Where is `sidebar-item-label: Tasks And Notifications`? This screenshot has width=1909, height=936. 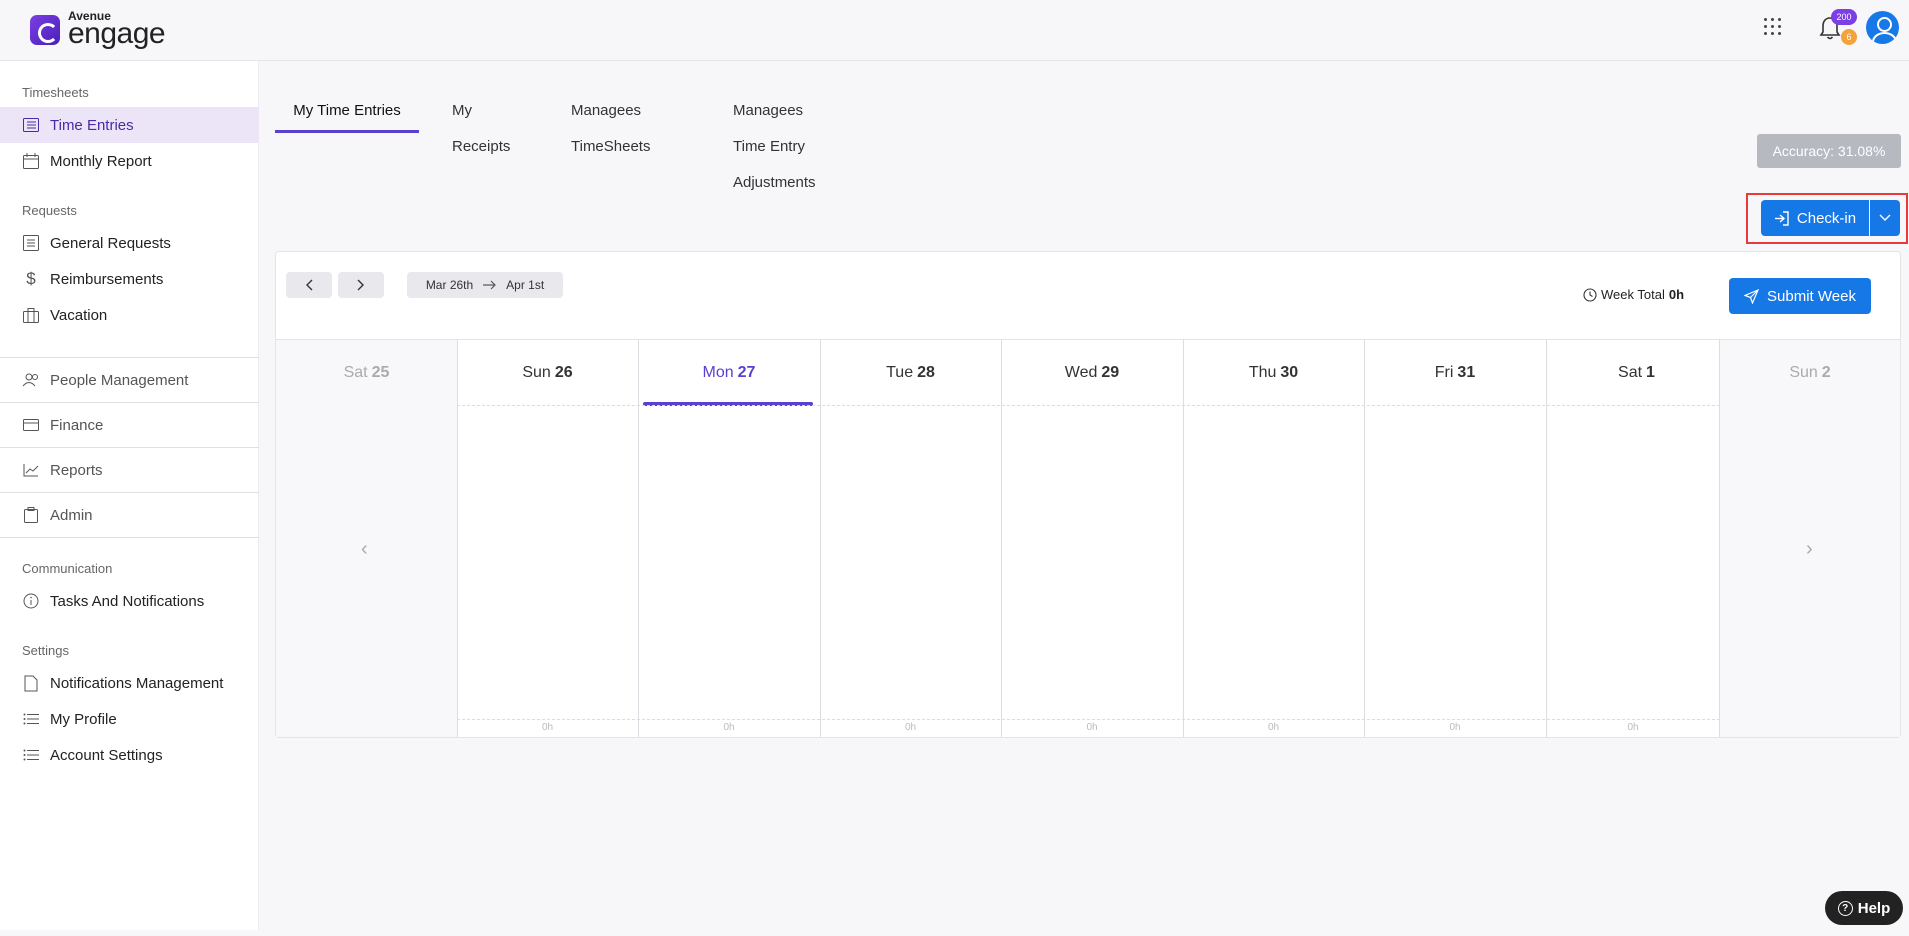 sidebar-item-label: Tasks And Notifications is located at coordinates (127, 601).